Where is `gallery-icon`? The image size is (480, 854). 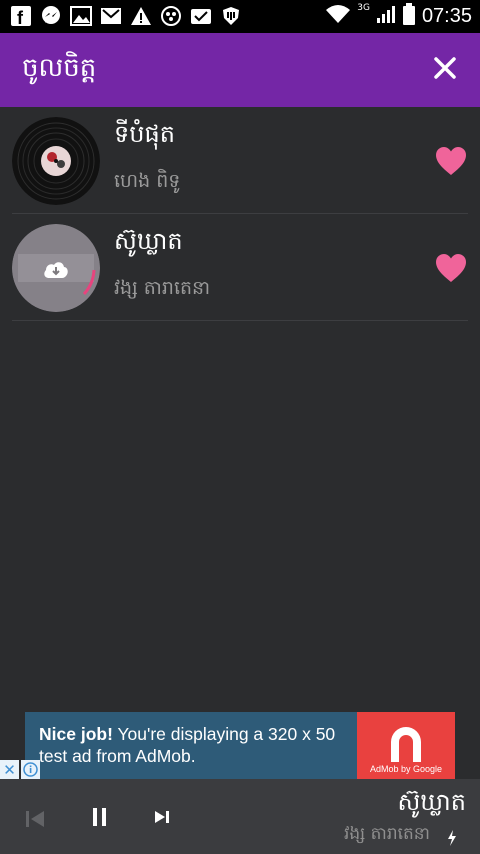 gallery-icon is located at coordinates (81, 16).